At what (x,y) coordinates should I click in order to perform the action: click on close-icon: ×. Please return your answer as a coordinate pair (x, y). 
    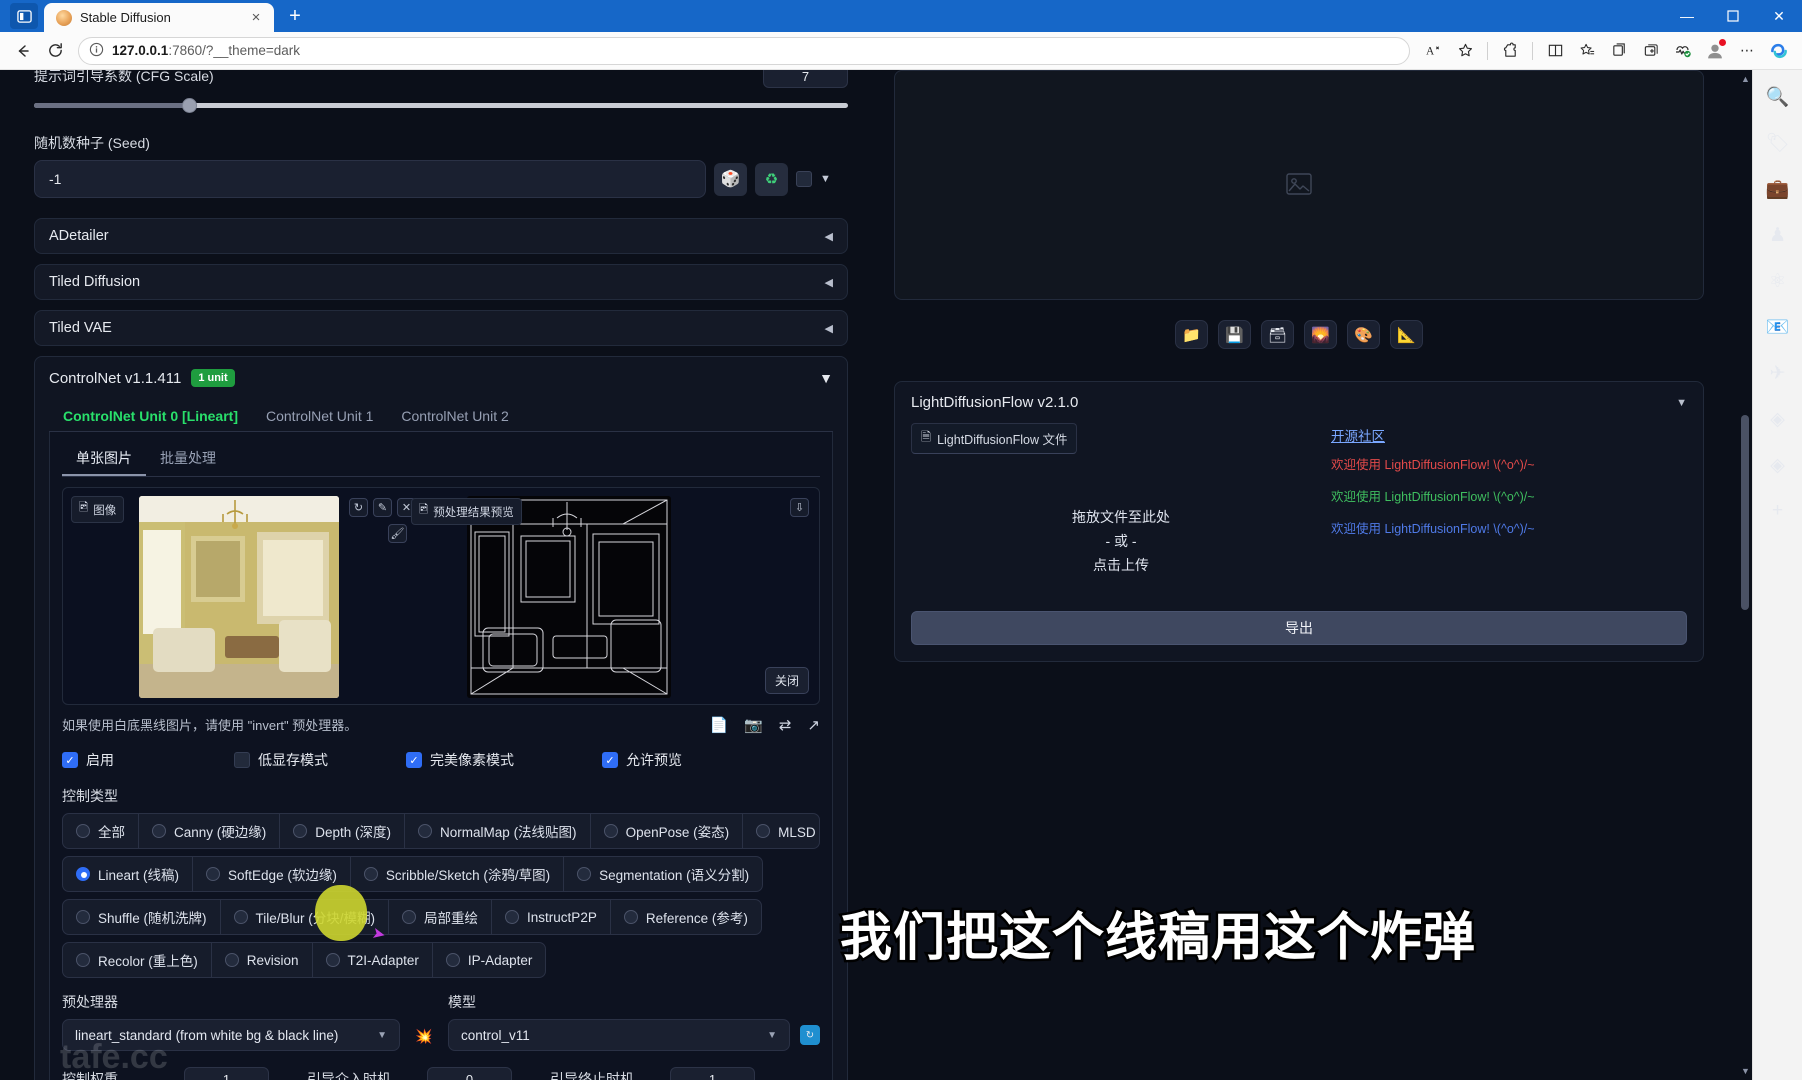
    Looking at the image, I should click on (256, 18).